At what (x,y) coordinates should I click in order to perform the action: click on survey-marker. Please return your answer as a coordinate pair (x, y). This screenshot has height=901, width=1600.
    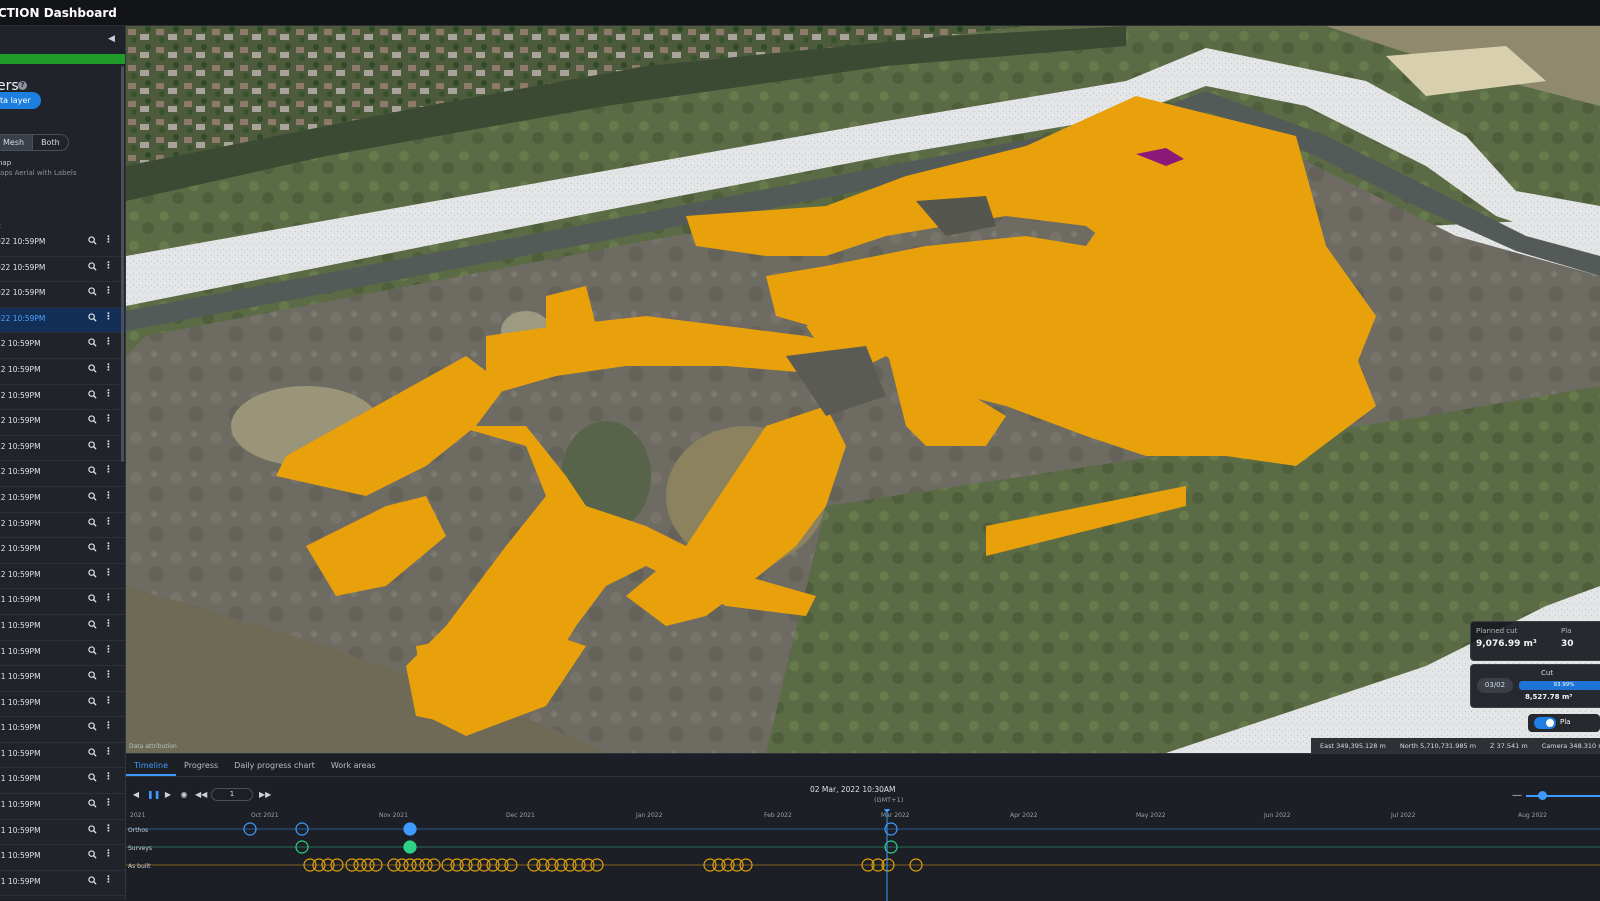
    Looking at the image, I should click on (410, 847).